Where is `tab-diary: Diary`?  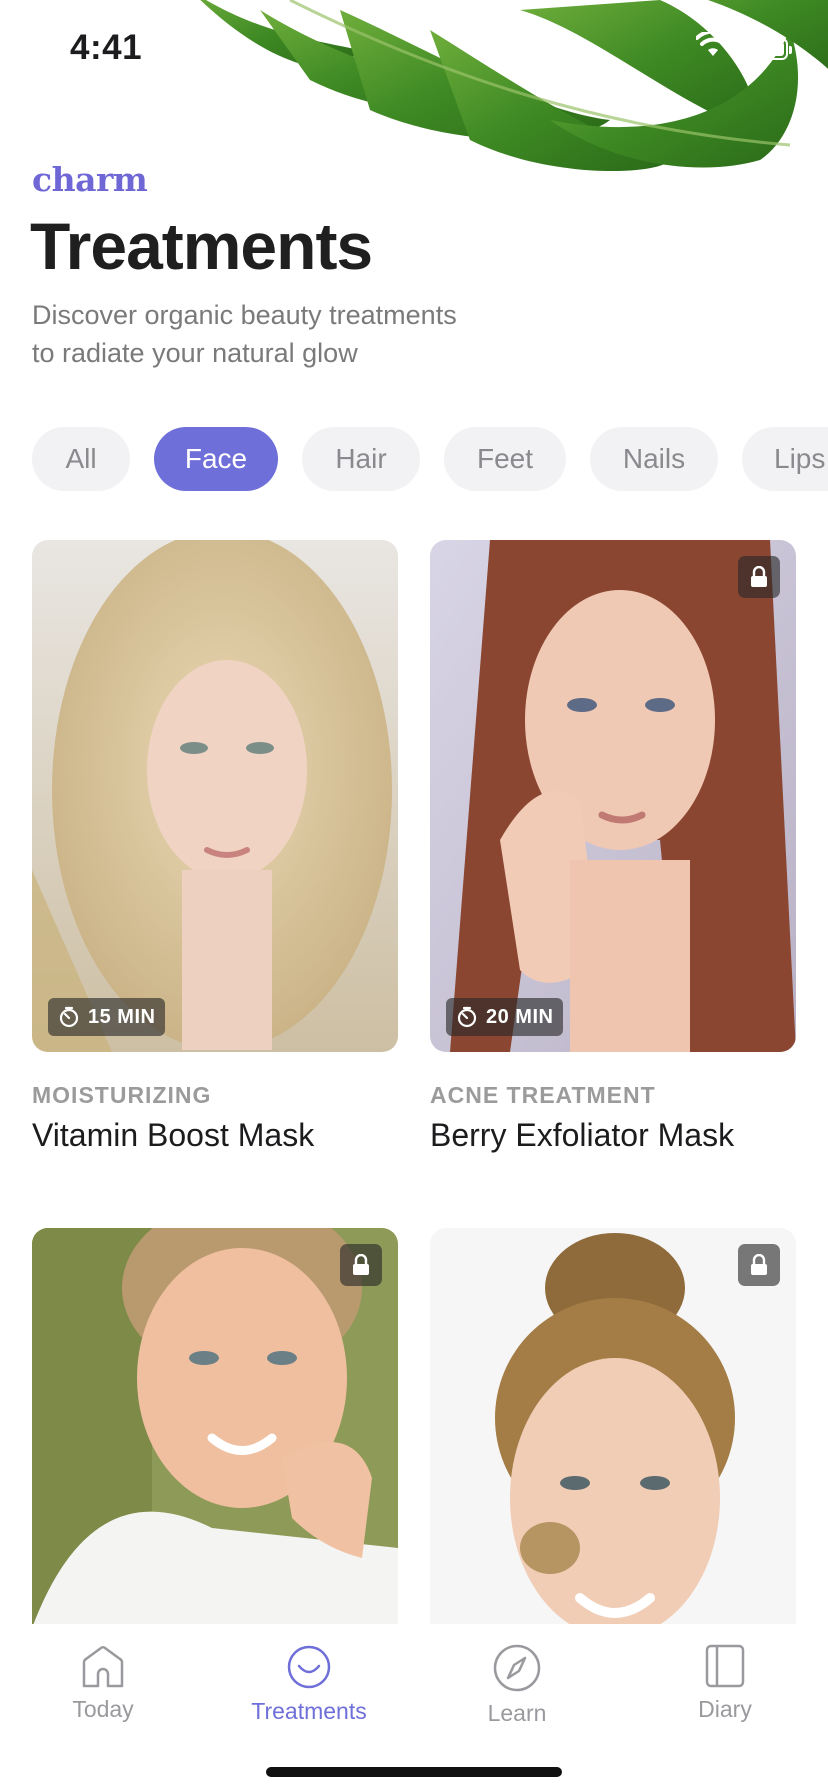
tab-diary: Diary is located at coordinates (725, 1683).